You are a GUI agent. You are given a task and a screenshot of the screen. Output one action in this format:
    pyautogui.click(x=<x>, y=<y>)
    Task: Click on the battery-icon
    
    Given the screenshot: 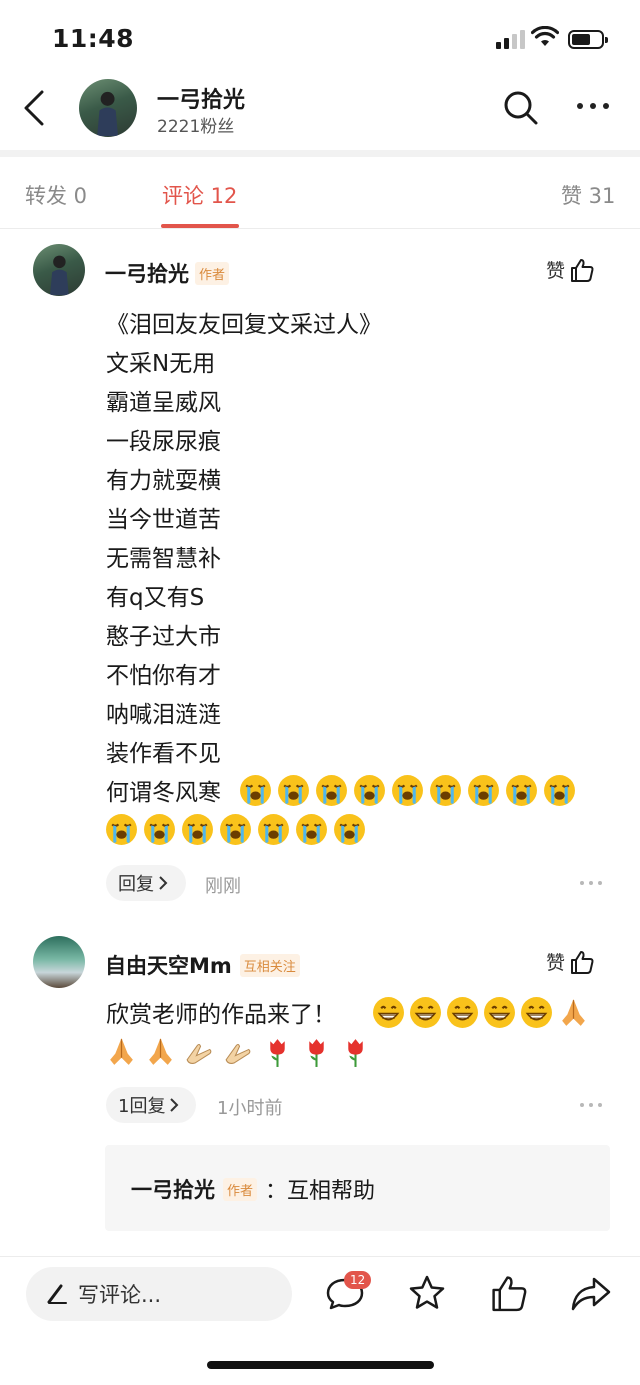 What is the action you would take?
    pyautogui.click(x=588, y=39)
    